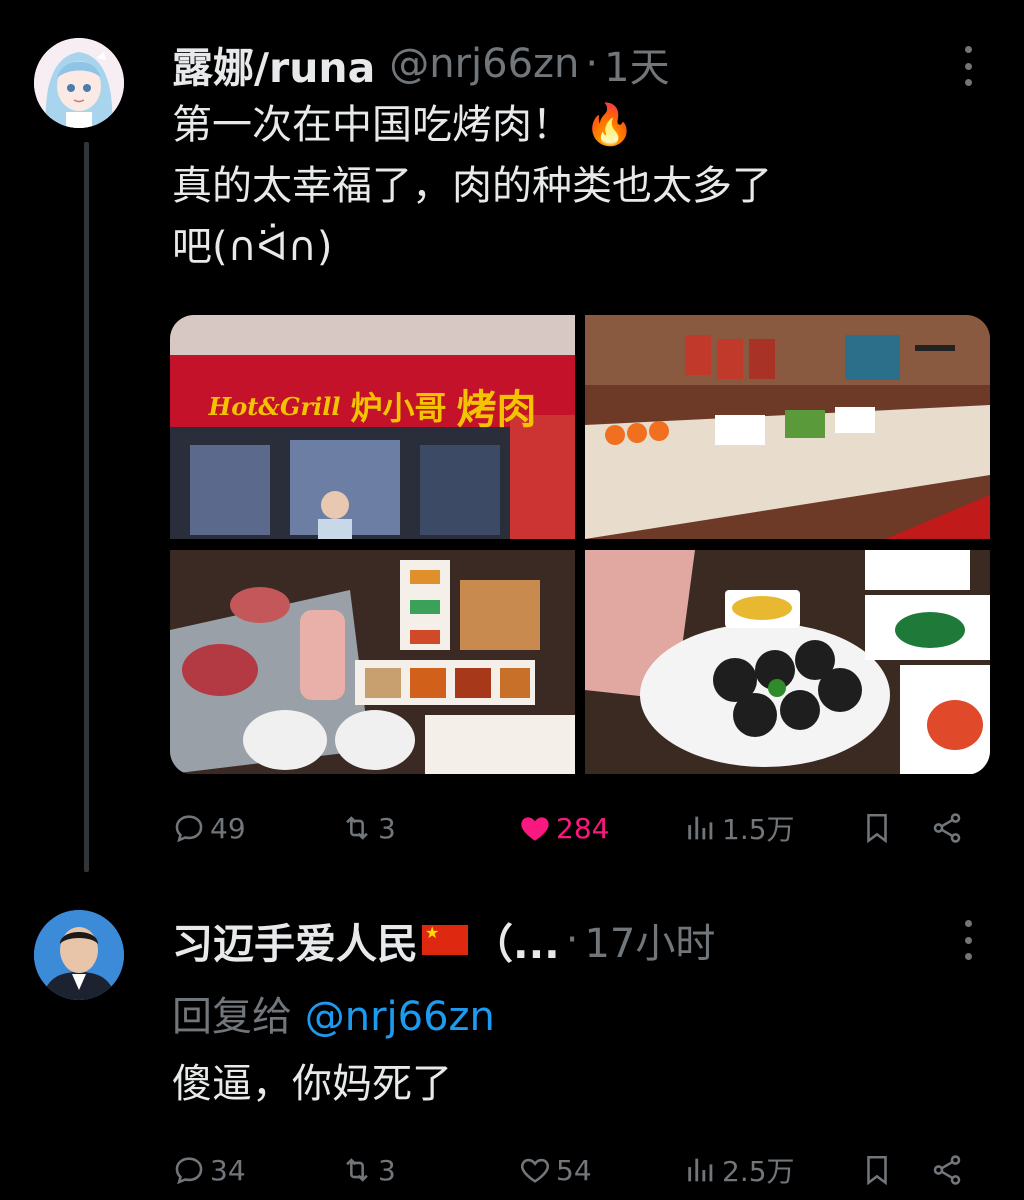 This screenshot has height=1200, width=1024. I want to click on tweet-text: 第一次在中国吃烤肉！ 🔥 真的太幸福了，肉的种类也太多了 吧(∩ᐛ∩), so click(582, 186).